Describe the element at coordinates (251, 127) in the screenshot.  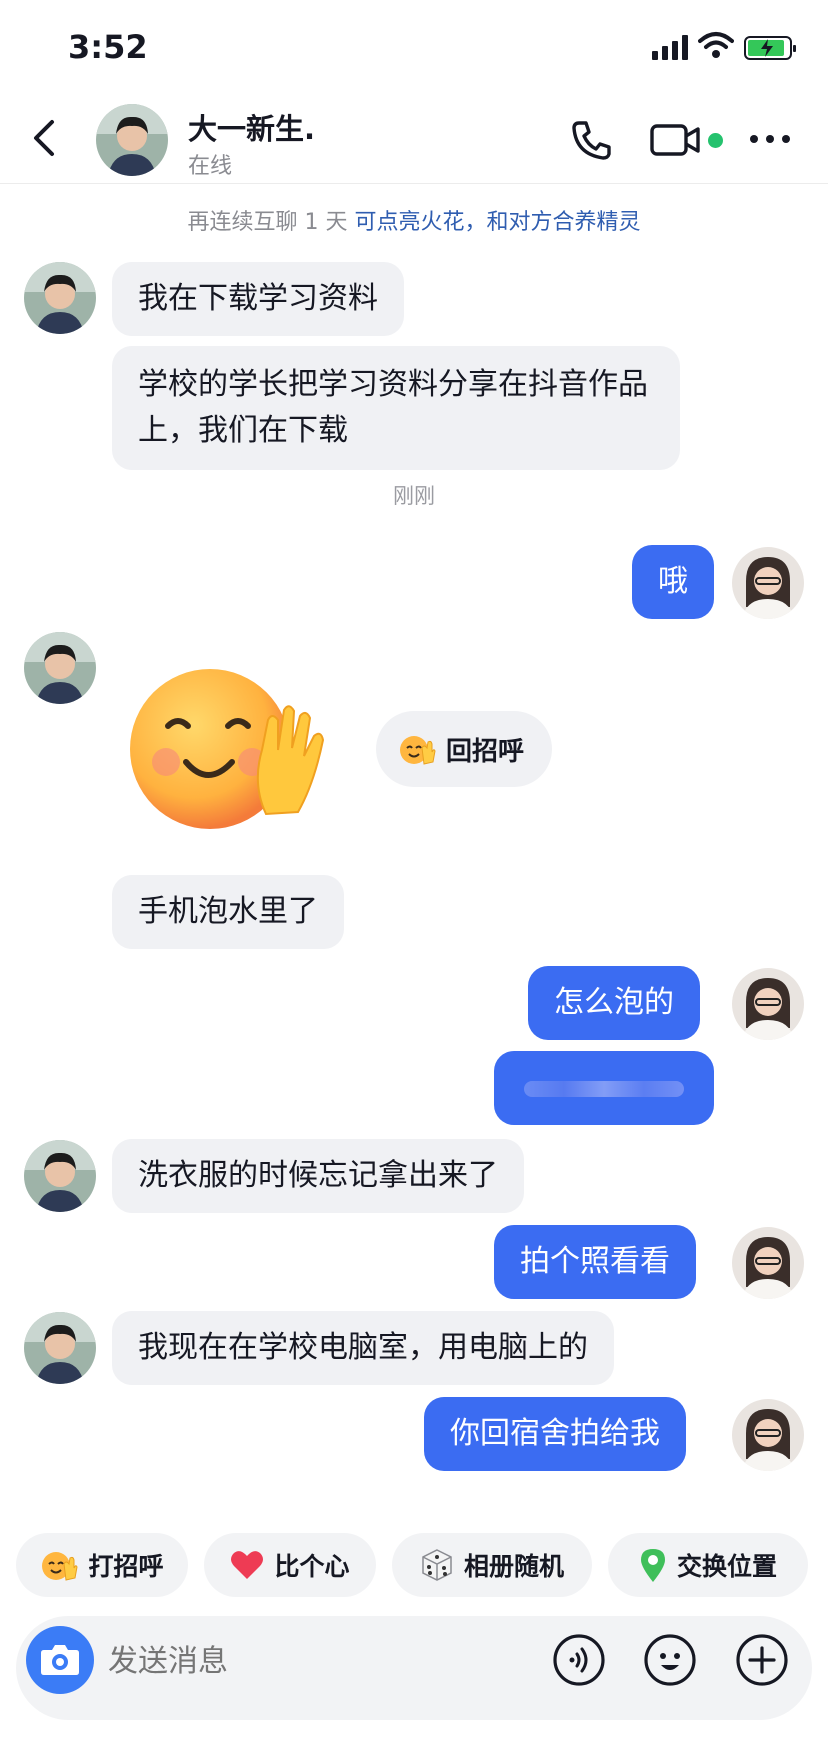
I see `contact-name: 大一新生.` at that location.